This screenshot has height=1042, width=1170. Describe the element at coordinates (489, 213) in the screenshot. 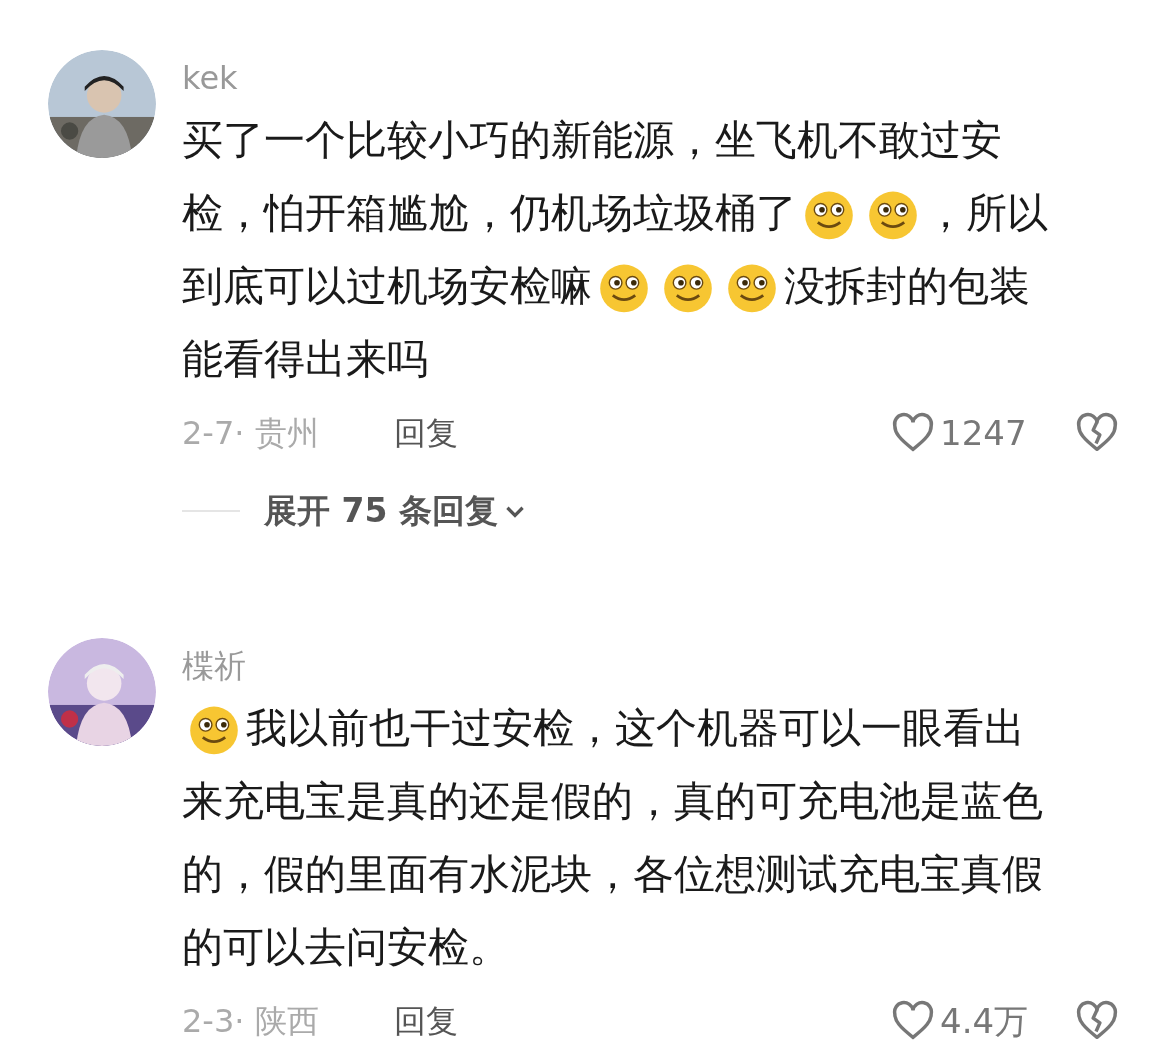

I see `comment-text: 检，怕开箱尴尬，仍机场垃圾桶了` at that location.